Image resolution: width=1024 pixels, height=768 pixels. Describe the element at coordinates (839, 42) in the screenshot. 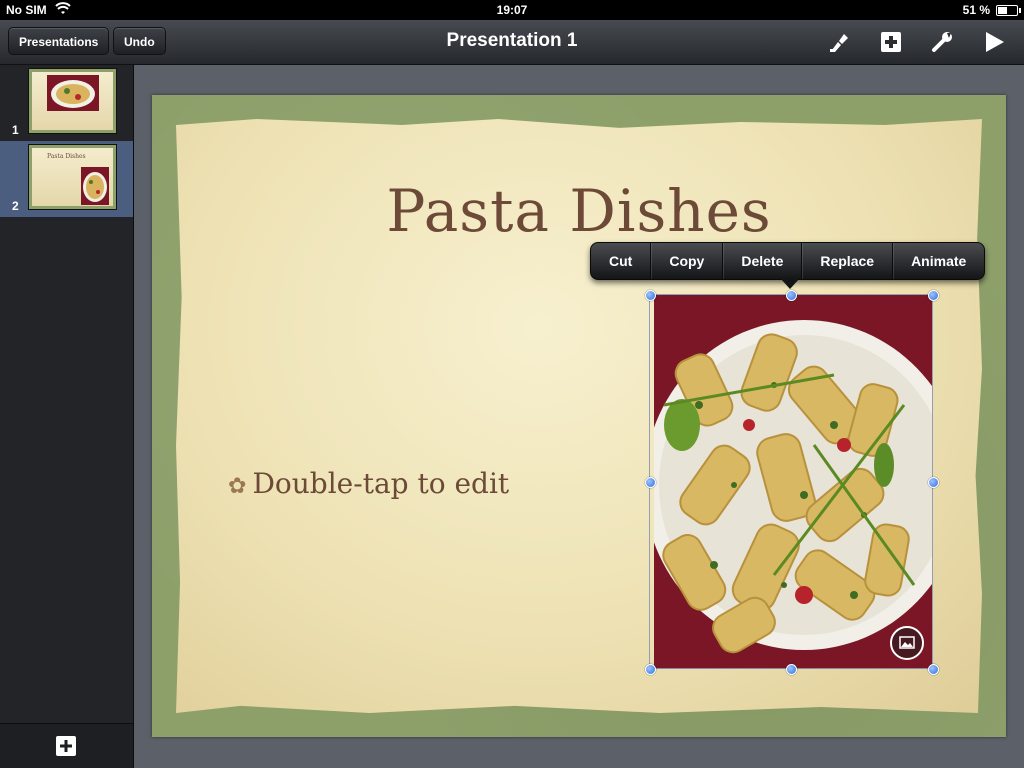

I see `paintbrush-icon` at that location.